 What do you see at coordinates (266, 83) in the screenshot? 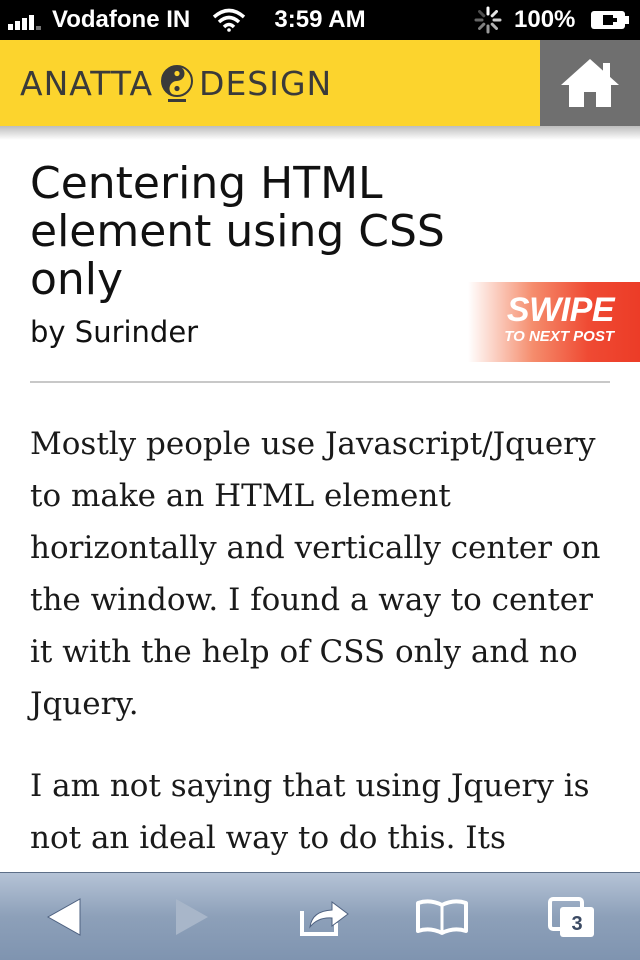
I see `logo-text-right: DESIGN` at bounding box center [266, 83].